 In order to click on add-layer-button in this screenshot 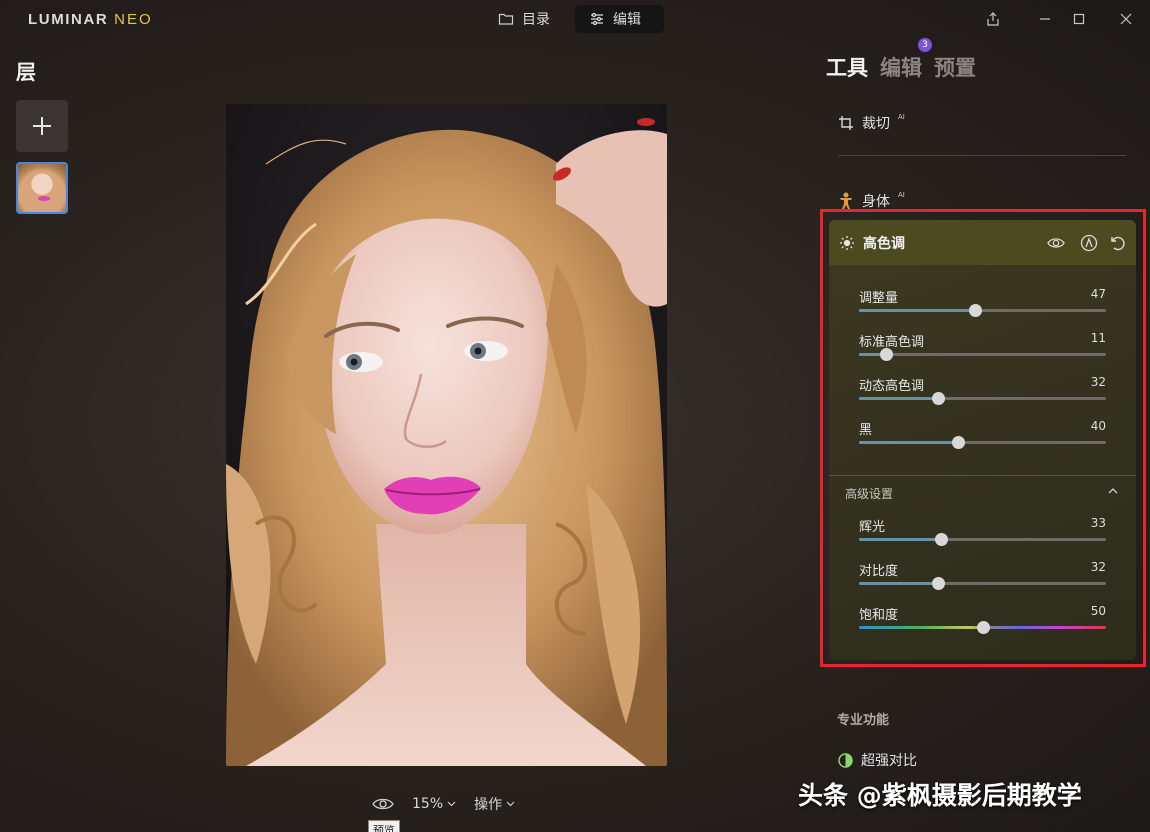, I will do `click(42, 126)`.